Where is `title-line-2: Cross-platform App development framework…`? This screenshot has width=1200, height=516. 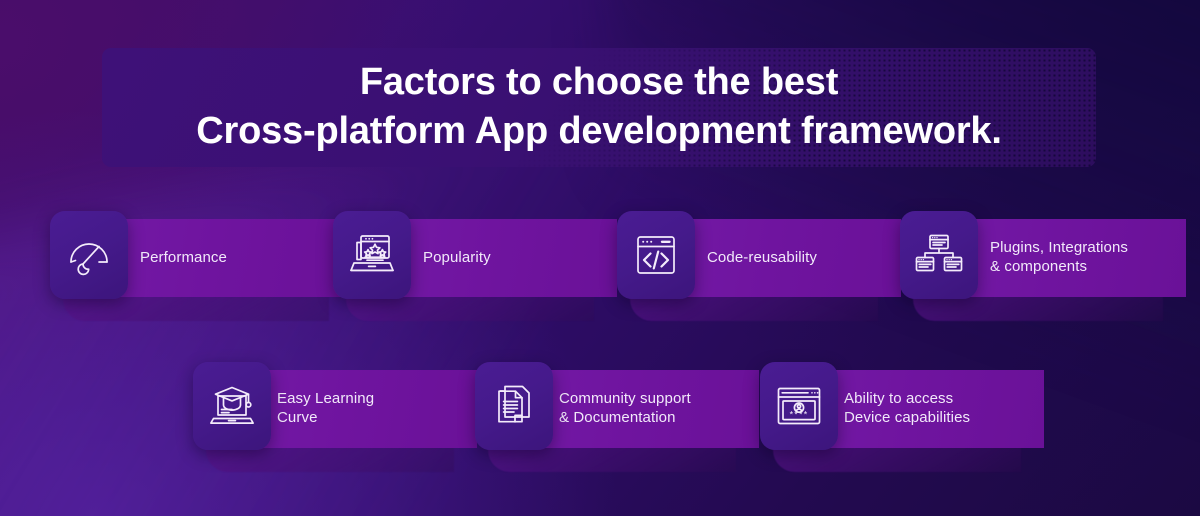
title-line-2: Cross-platform App development framework… is located at coordinates (599, 131).